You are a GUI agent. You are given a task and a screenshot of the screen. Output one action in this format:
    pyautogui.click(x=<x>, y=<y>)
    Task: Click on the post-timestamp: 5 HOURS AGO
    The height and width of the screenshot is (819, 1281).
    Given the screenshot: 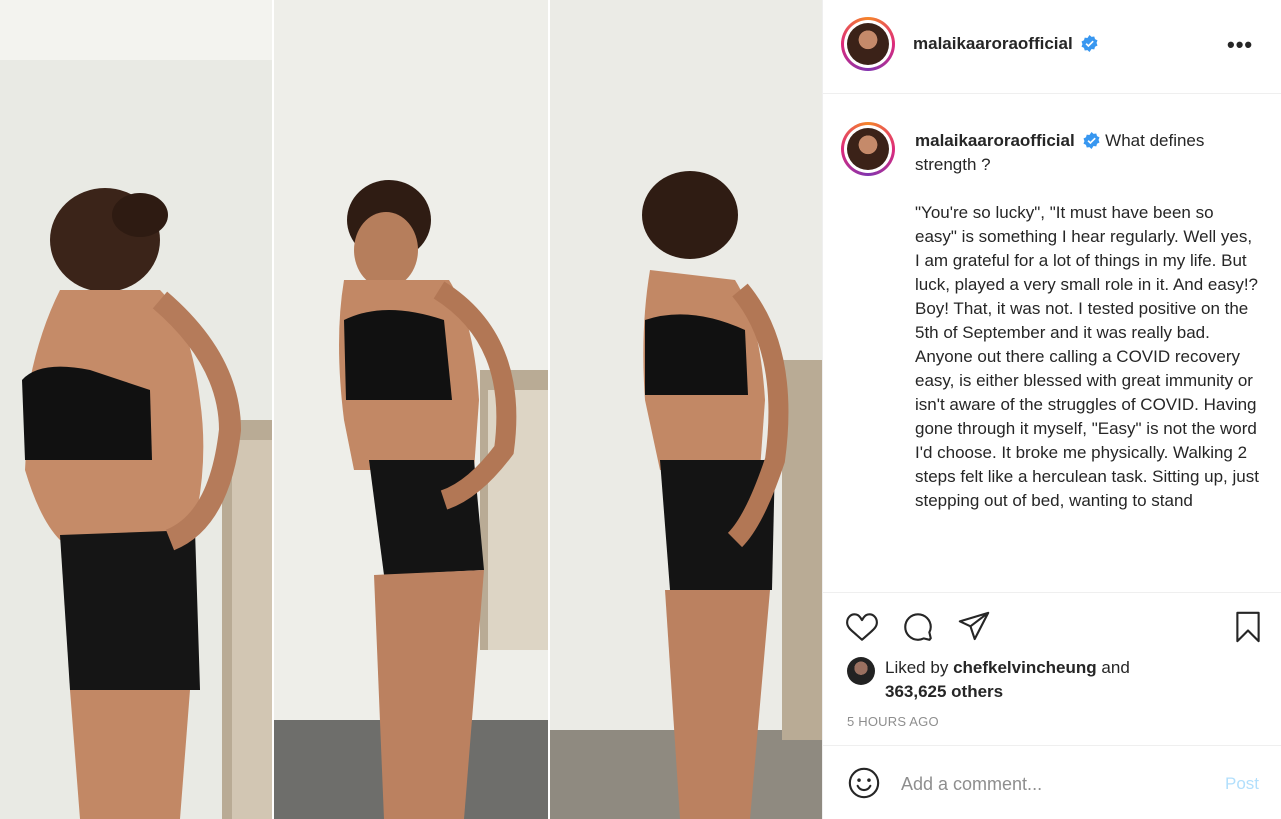 What is the action you would take?
    pyautogui.click(x=893, y=721)
    